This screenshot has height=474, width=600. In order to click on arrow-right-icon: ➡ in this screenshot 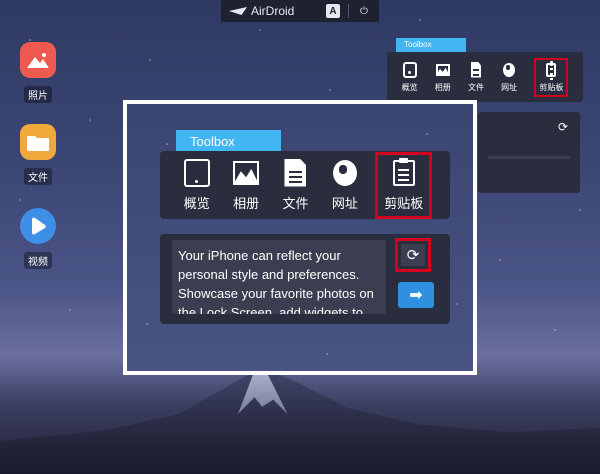, I will do `click(416, 295)`.